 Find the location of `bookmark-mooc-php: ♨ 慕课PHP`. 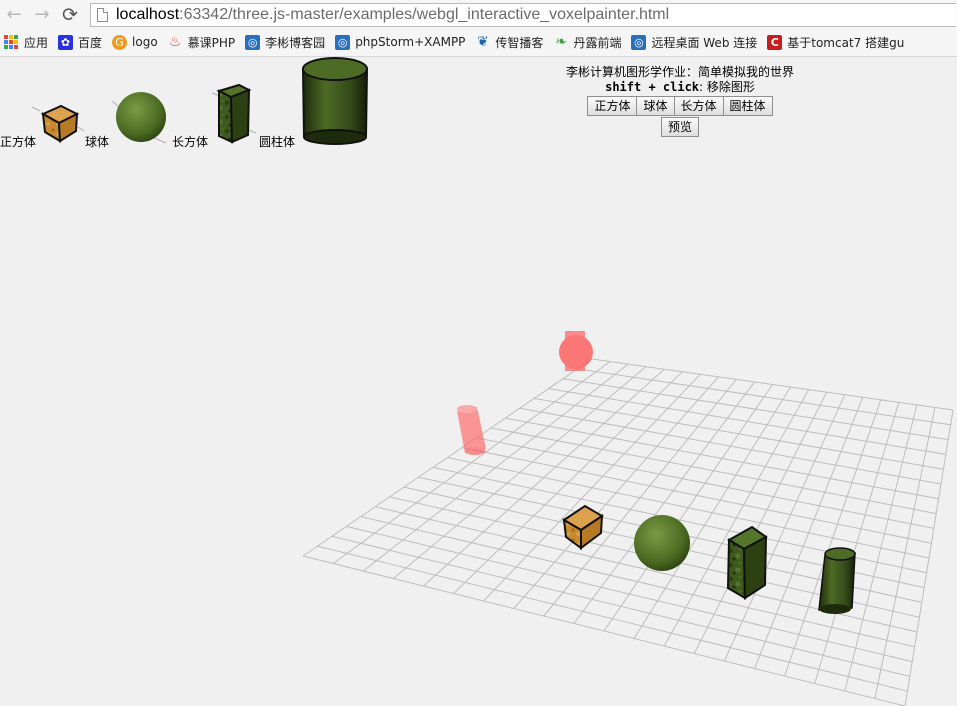

bookmark-mooc-php: ♨ 慕课PHP is located at coordinates (201, 42).